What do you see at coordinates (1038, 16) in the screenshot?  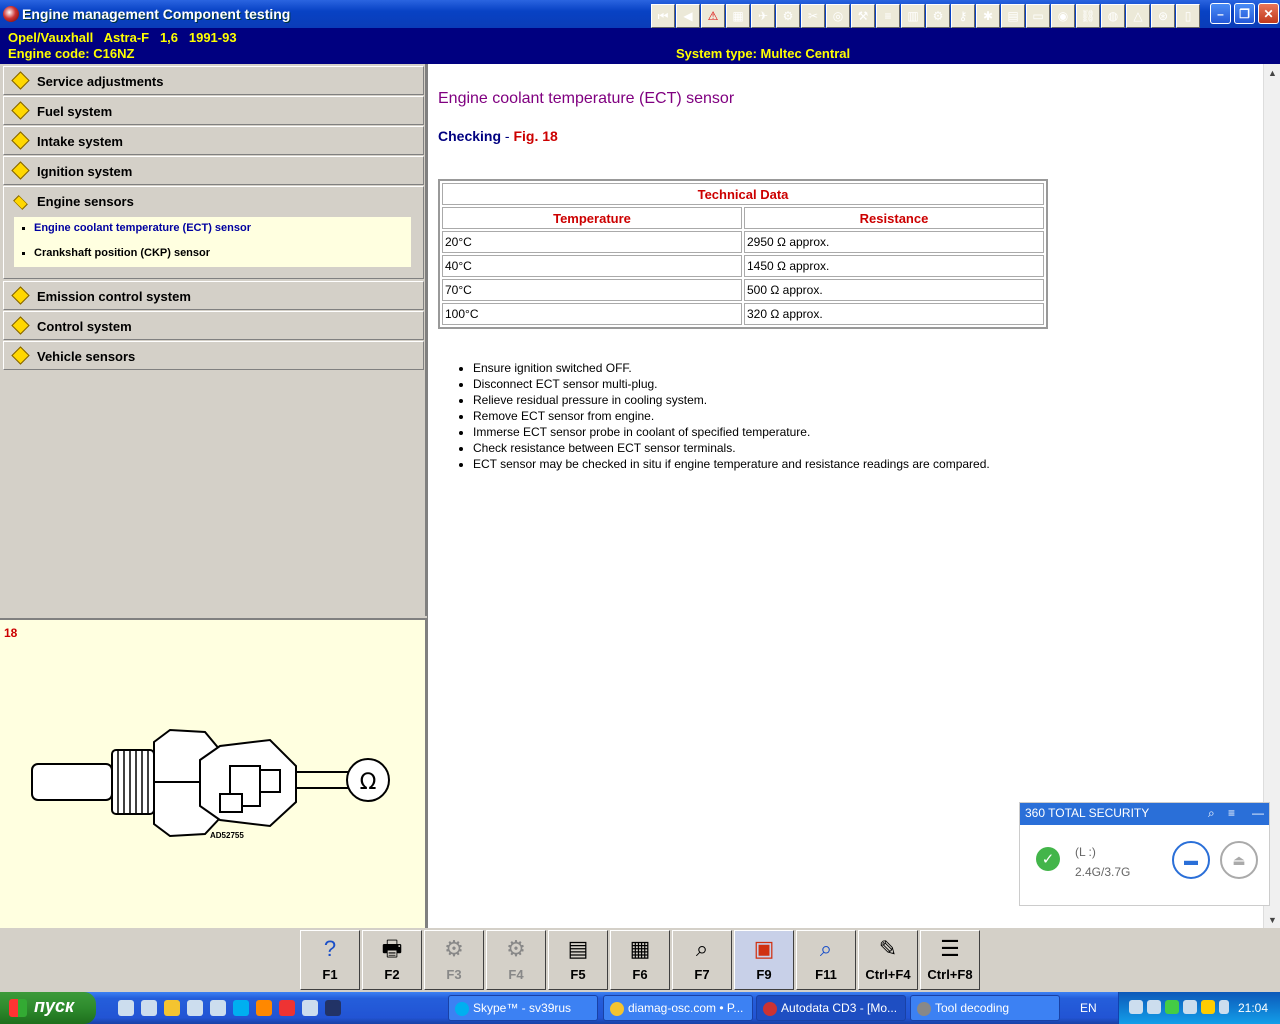 I see `monitor-icon: ▭` at bounding box center [1038, 16].